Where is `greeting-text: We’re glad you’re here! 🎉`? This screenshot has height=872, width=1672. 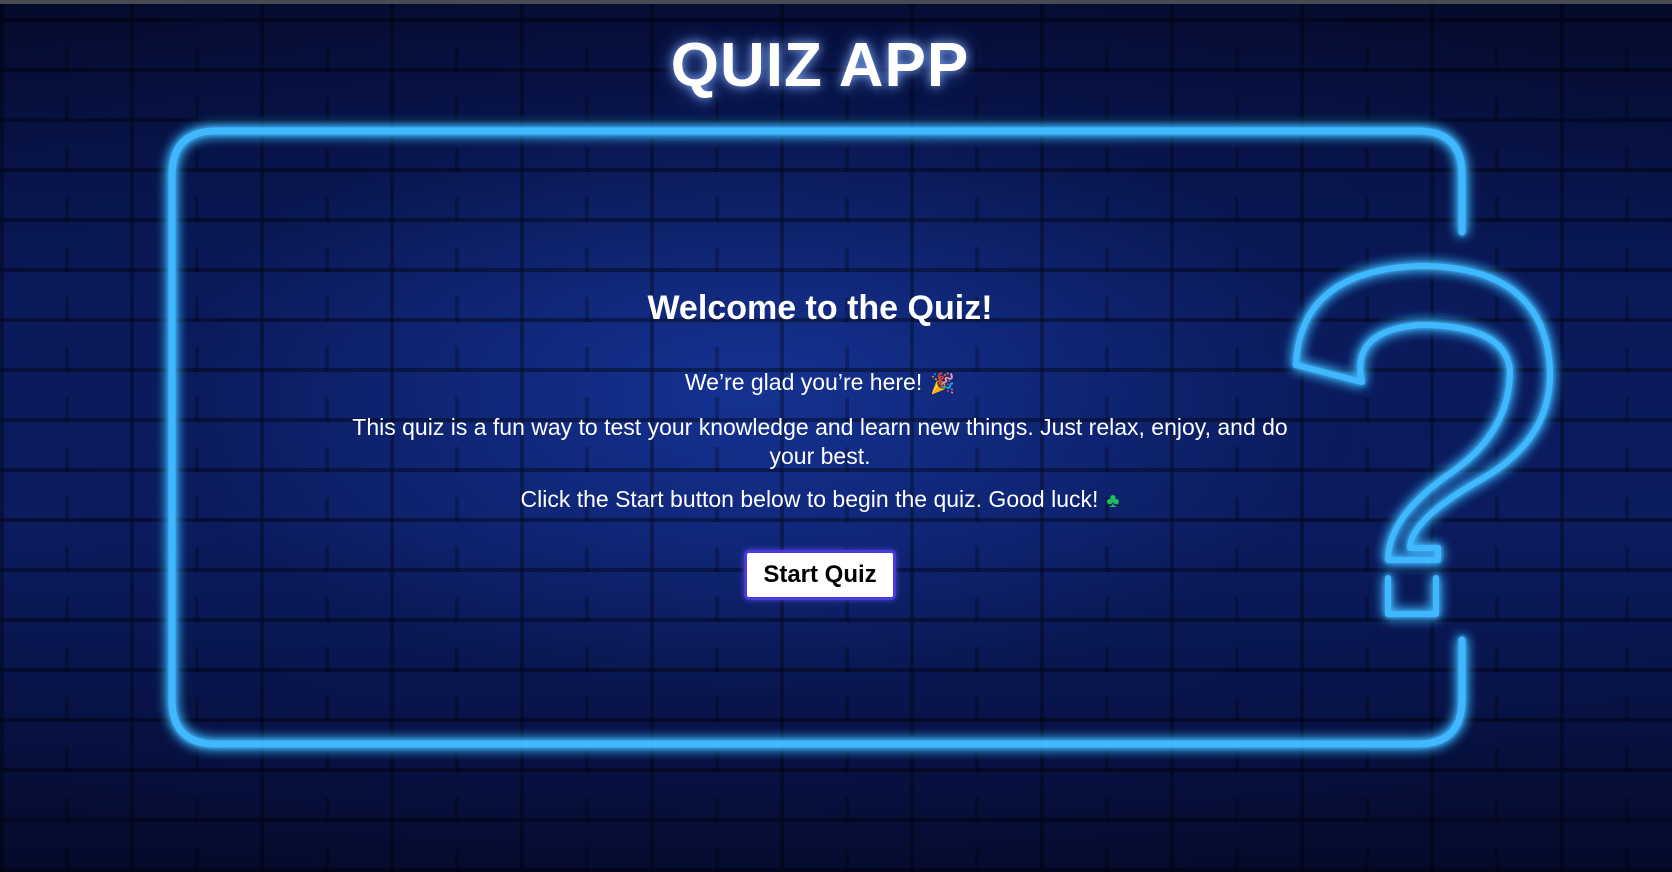 greeting-text: We’re glad you’re here! 🎉 is located at coordinates (820, 383).